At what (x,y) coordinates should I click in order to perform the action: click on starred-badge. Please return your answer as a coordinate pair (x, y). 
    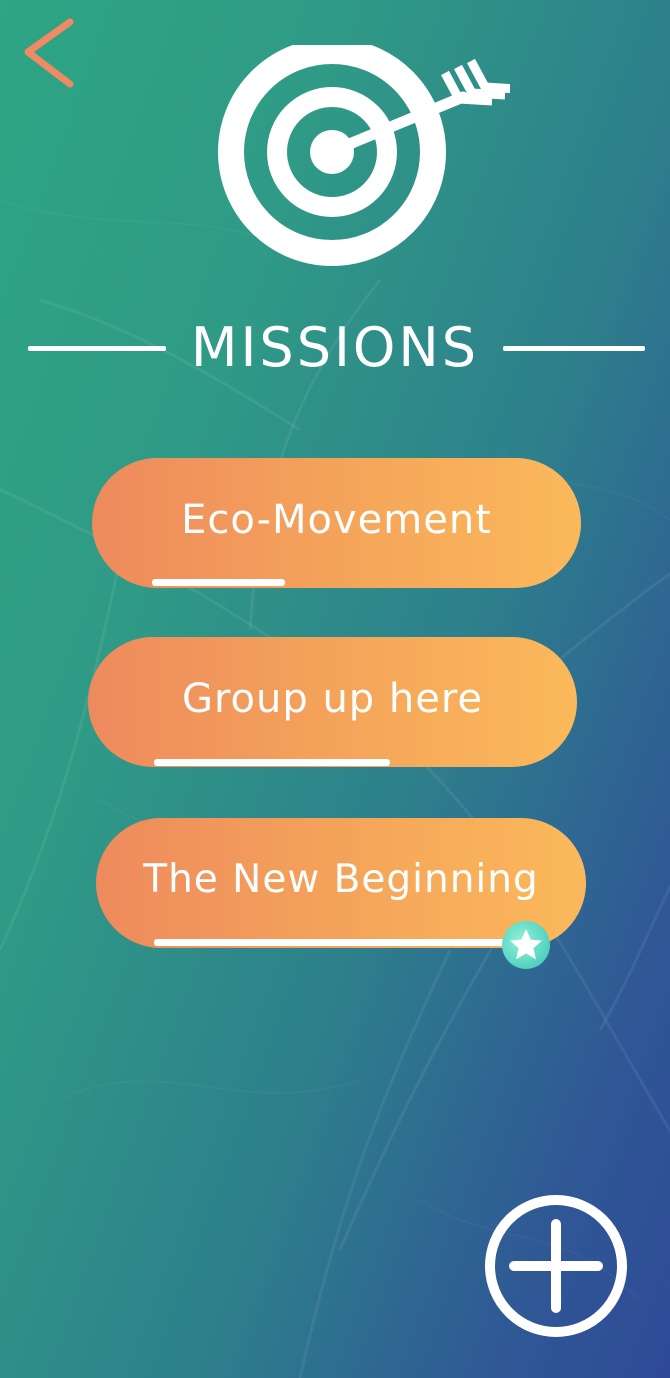
    Looking at the image, I should click on (526, 945).